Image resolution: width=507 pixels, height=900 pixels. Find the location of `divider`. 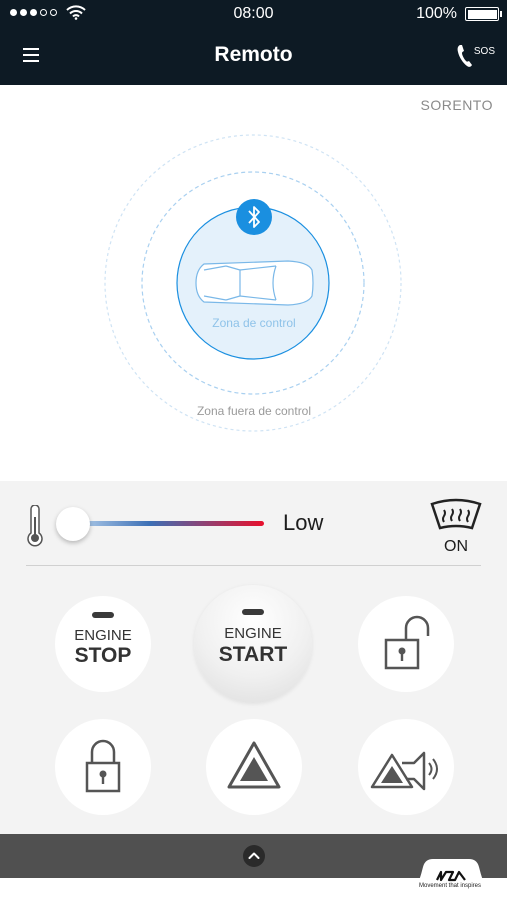

divider is located at coordinates (253, 565).